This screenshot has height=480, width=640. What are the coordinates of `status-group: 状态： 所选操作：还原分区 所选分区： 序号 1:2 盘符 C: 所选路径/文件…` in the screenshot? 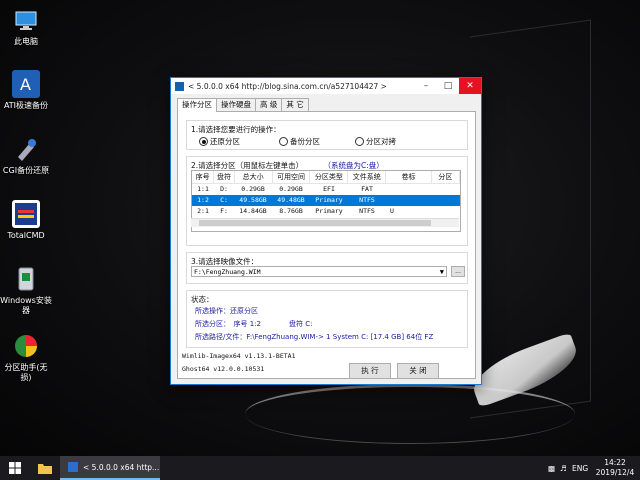 It's located at (327, 319).